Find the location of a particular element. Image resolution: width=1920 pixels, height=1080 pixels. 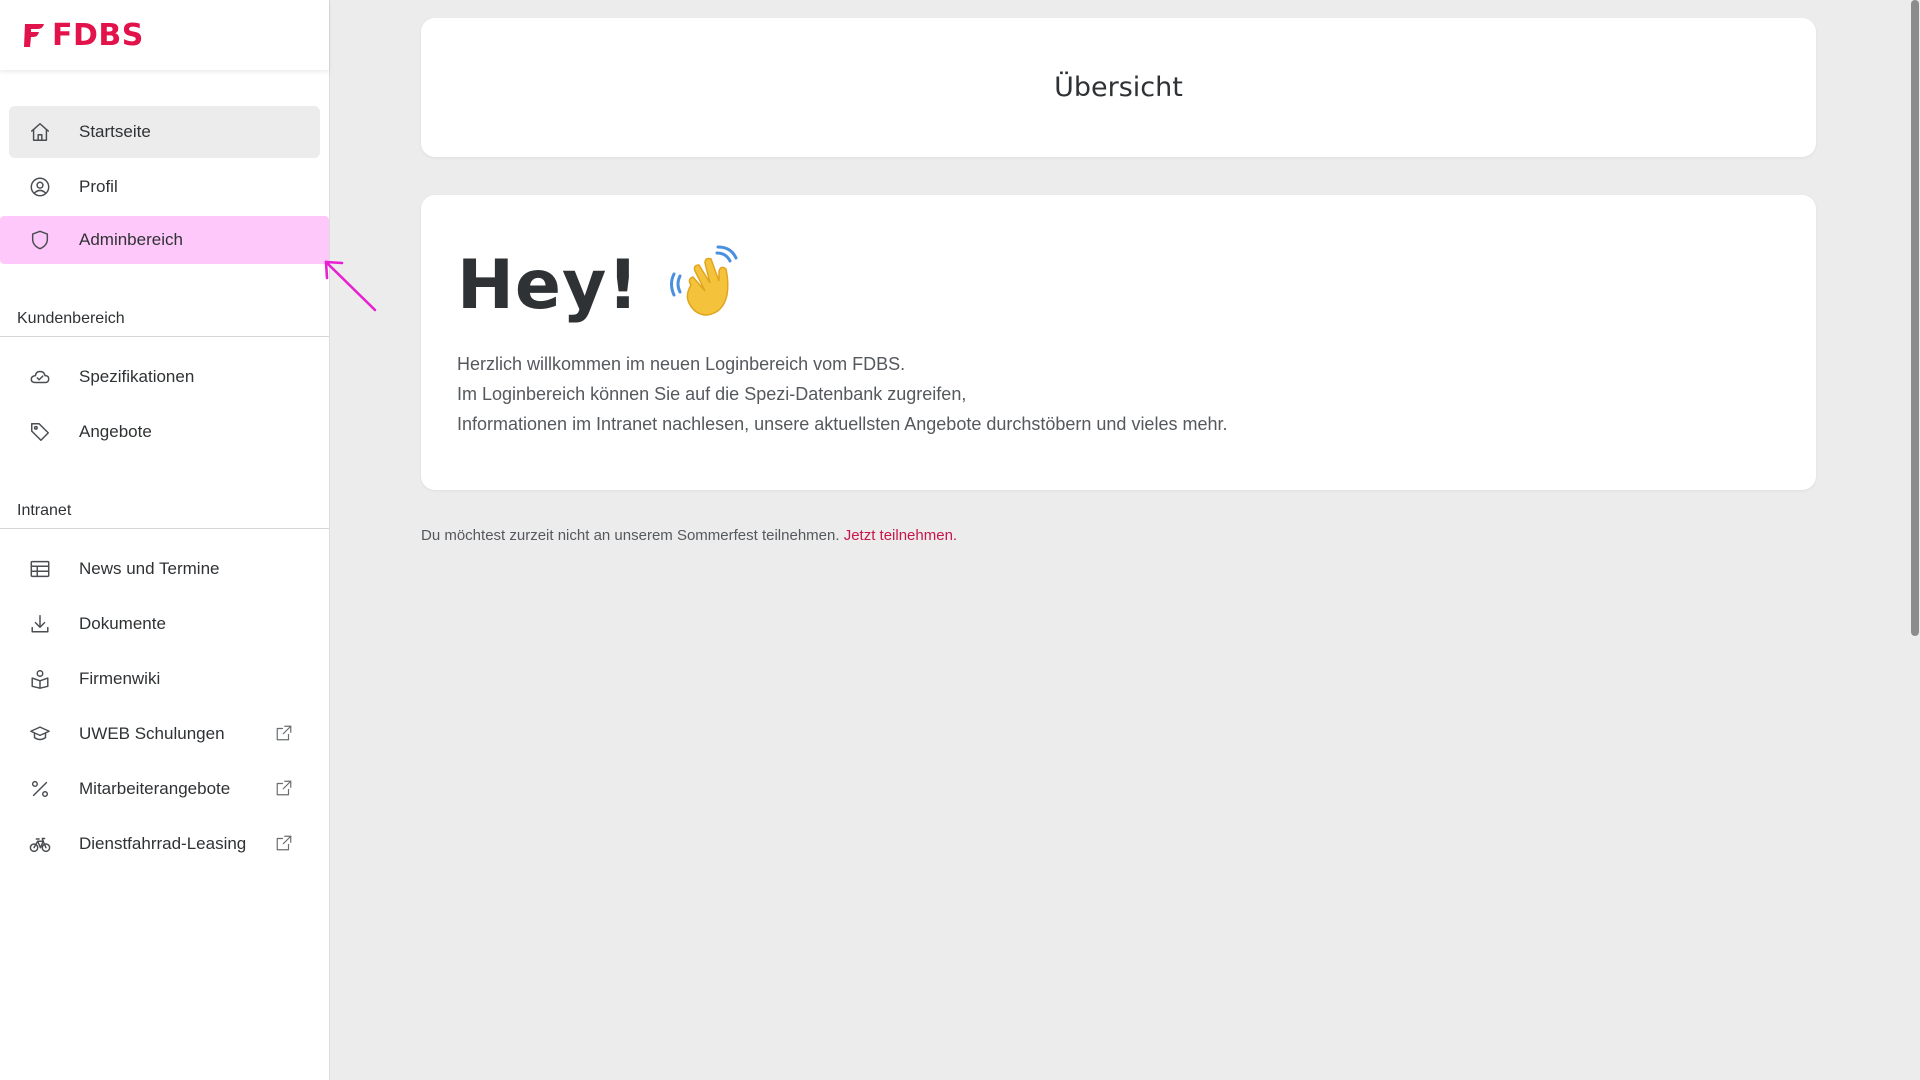

nav-label: Startseite is located at coordinates (115, 131).